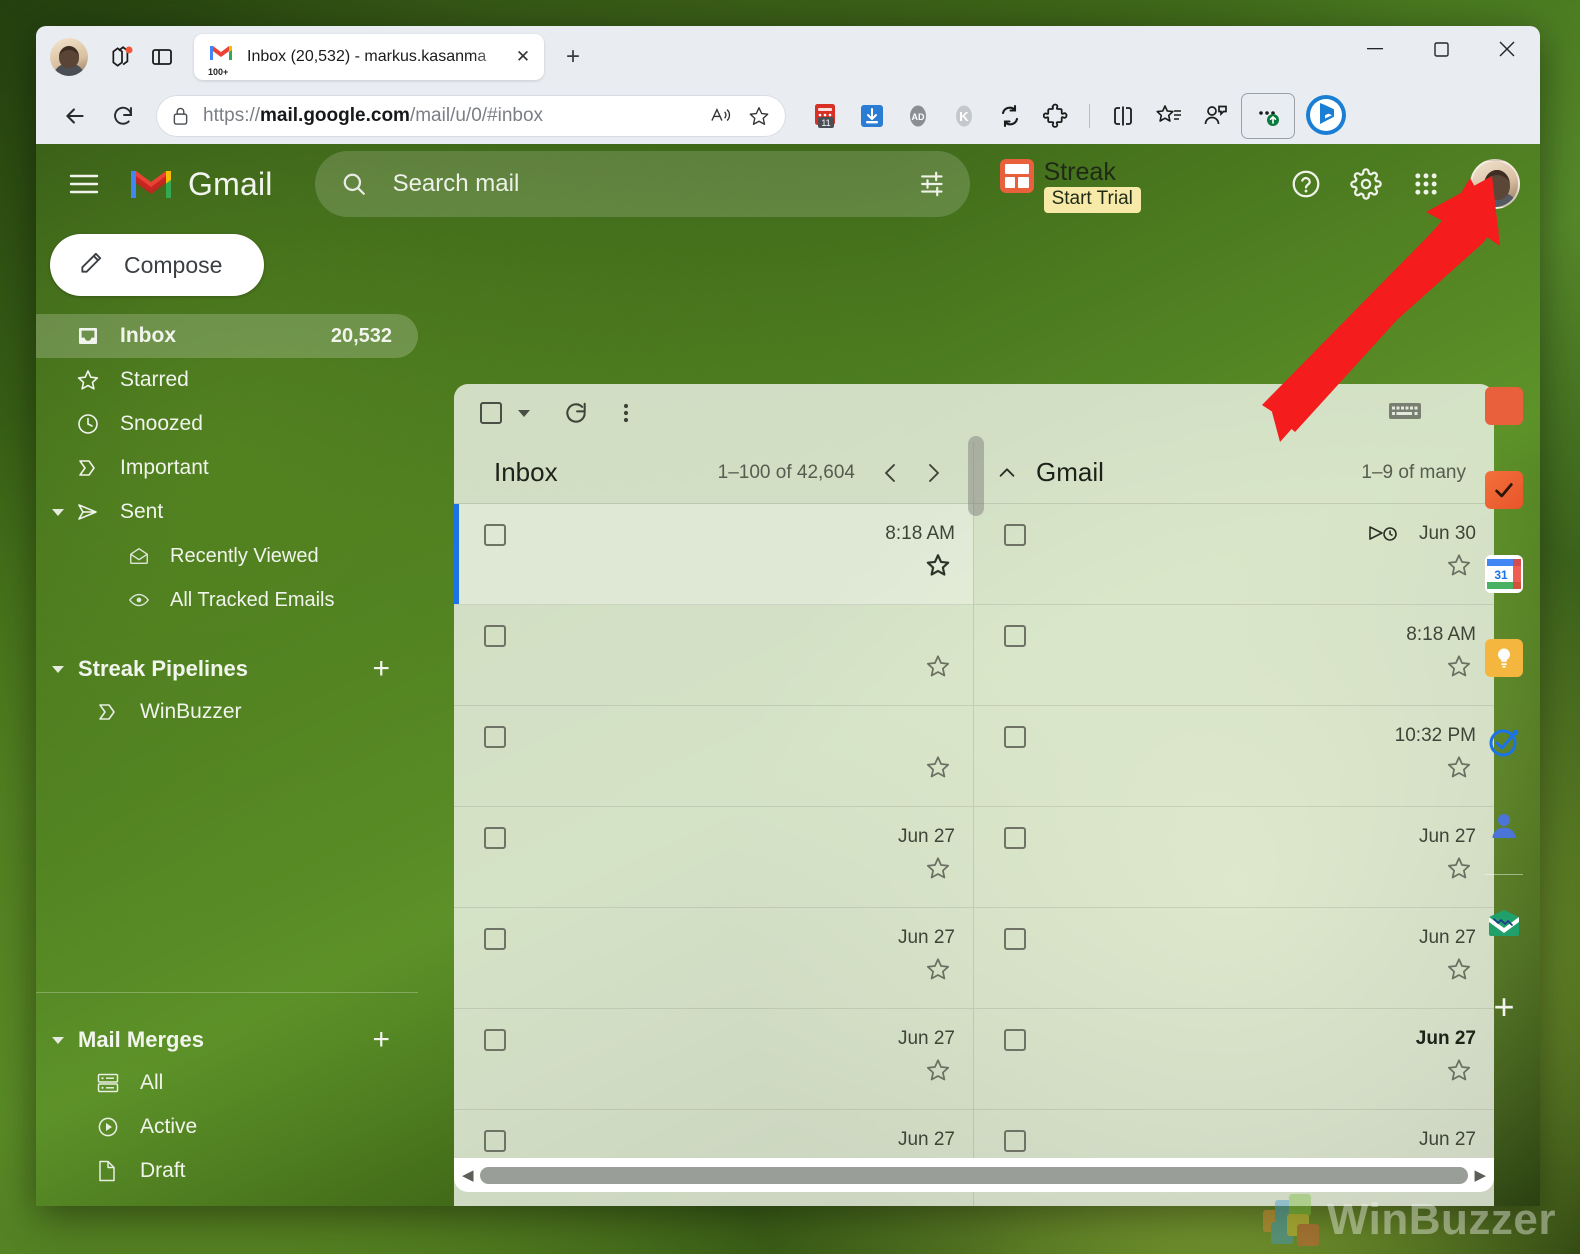 This screenshot has width=1580, height=1254. I want to click on sidebar-item-winbuzzer: WinBuzzer, so click(227, 712).